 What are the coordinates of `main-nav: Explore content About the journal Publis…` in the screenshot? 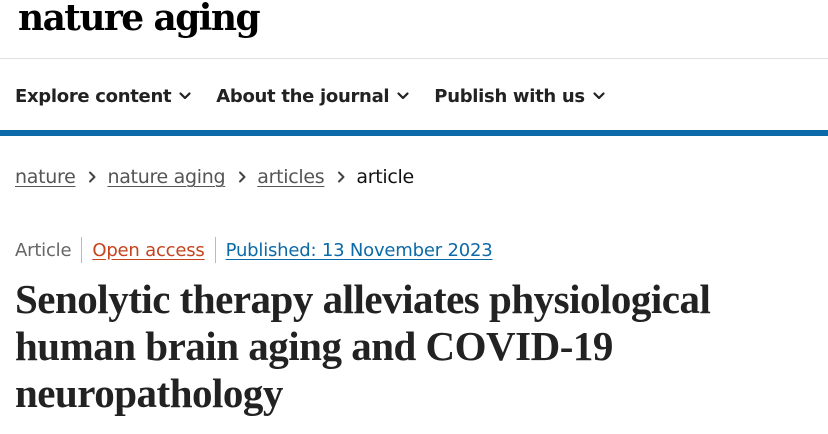 It's located at (310, 96).